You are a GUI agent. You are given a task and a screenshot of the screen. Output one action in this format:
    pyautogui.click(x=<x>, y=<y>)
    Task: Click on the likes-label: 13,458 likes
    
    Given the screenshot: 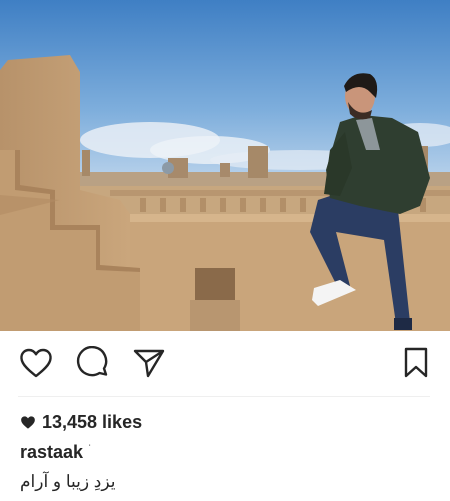 What is the action you would take?
    pyautogui.click(x=92, y=421)
    